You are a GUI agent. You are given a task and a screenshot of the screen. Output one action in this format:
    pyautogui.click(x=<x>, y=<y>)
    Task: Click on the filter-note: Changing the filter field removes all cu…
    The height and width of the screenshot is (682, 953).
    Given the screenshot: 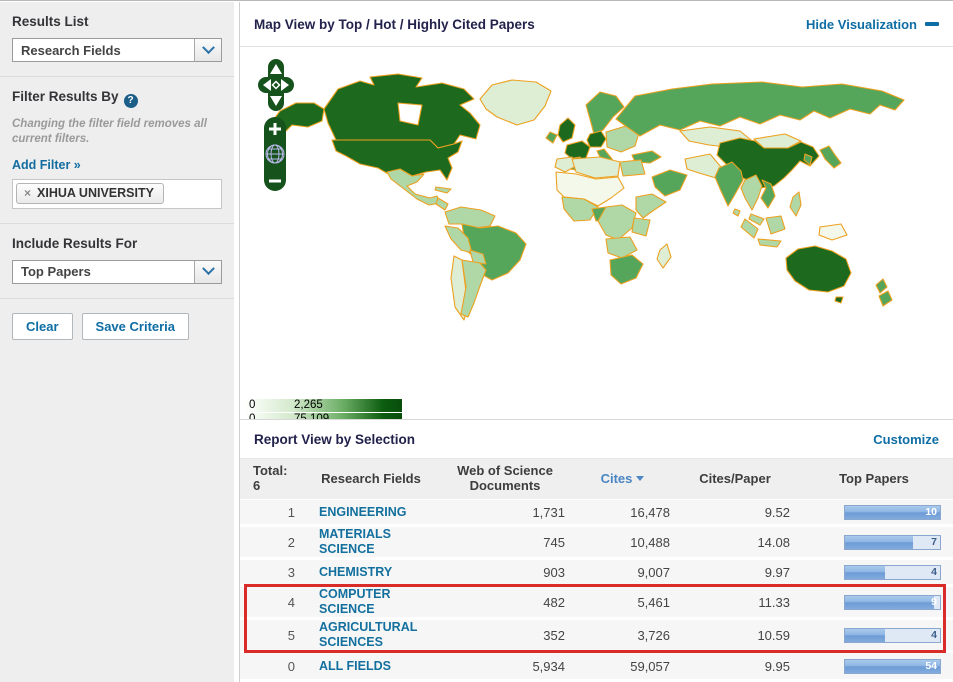 What is the action you would take?
    pyautogui.click(x=109, y=131)
    